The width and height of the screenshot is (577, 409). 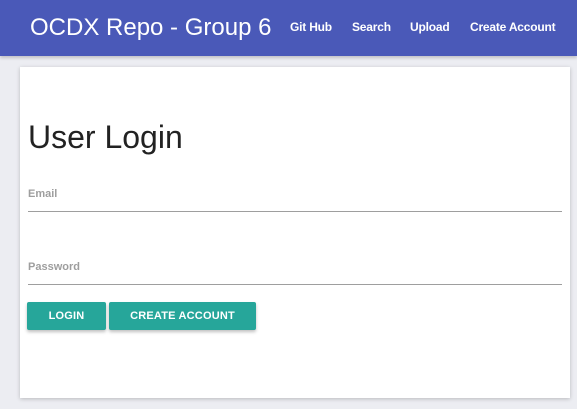 What do you see at coordinates (150, 28) in the screenshot?
I see `brand-title: OCDX Repo - Group 6` at bounding box center [150, 28].